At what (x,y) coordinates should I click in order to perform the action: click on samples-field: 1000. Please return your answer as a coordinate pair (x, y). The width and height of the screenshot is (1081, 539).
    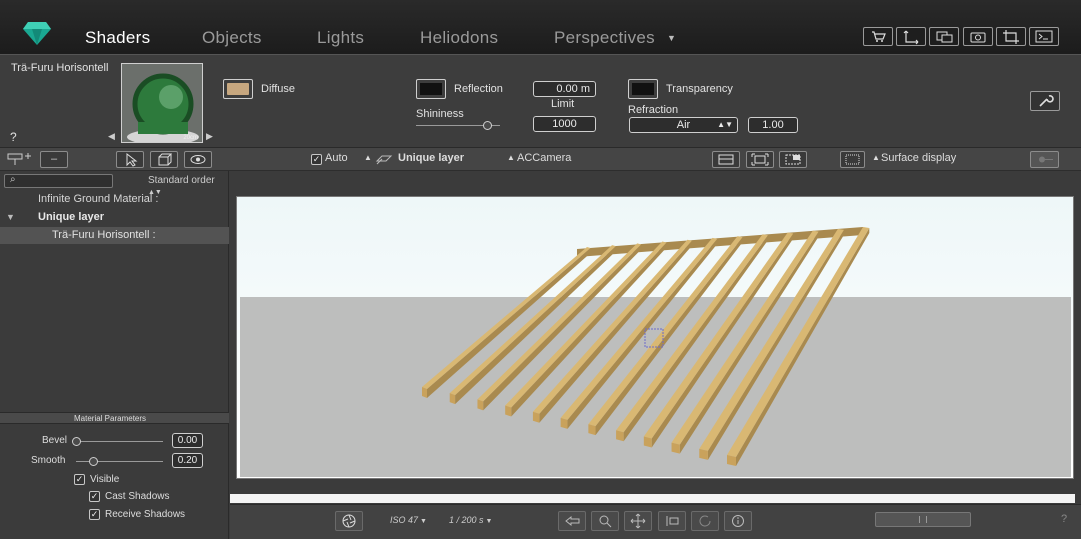
    Looking at the image, I should click on (564, 124).